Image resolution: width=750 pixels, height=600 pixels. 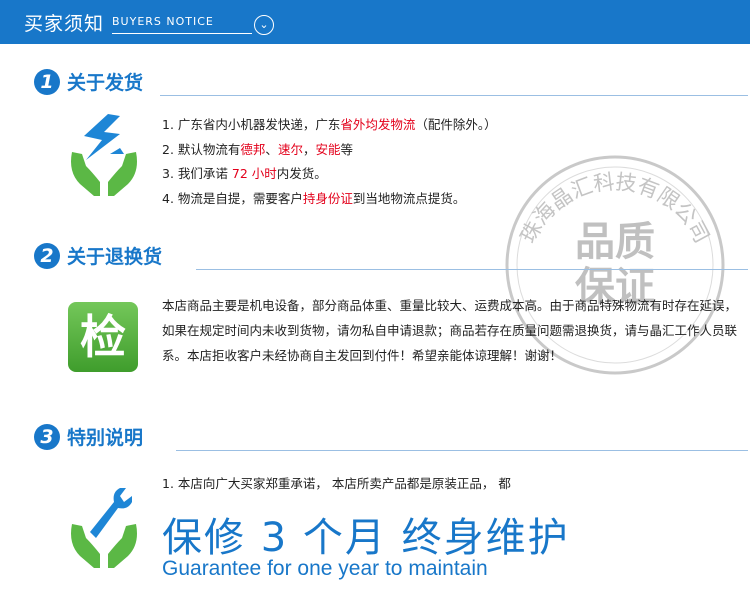 I want to click on warranty-headline-en: Guarantee for one year to maintain, so click(x=325, y=568).